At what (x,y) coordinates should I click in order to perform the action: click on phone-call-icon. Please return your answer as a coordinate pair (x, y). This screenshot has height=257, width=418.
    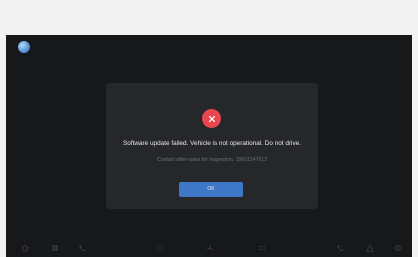
    Looking at the image, I should click on (340, 248).